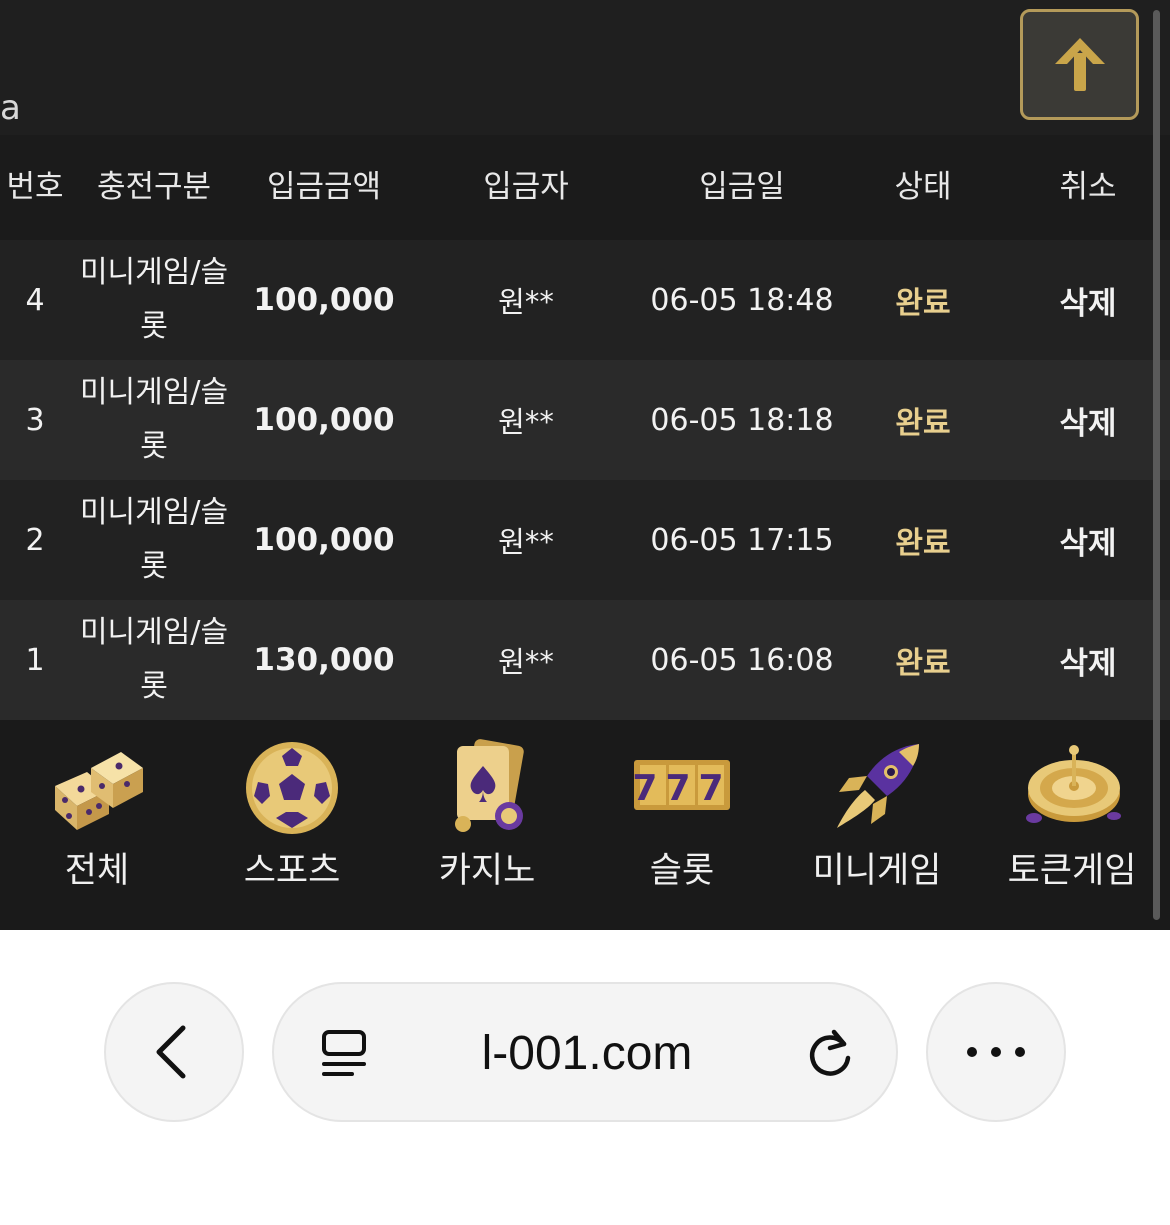  Describe the element at coordinates (1156, 465) in the screenshot. I see `page-scrollbar` at that location.